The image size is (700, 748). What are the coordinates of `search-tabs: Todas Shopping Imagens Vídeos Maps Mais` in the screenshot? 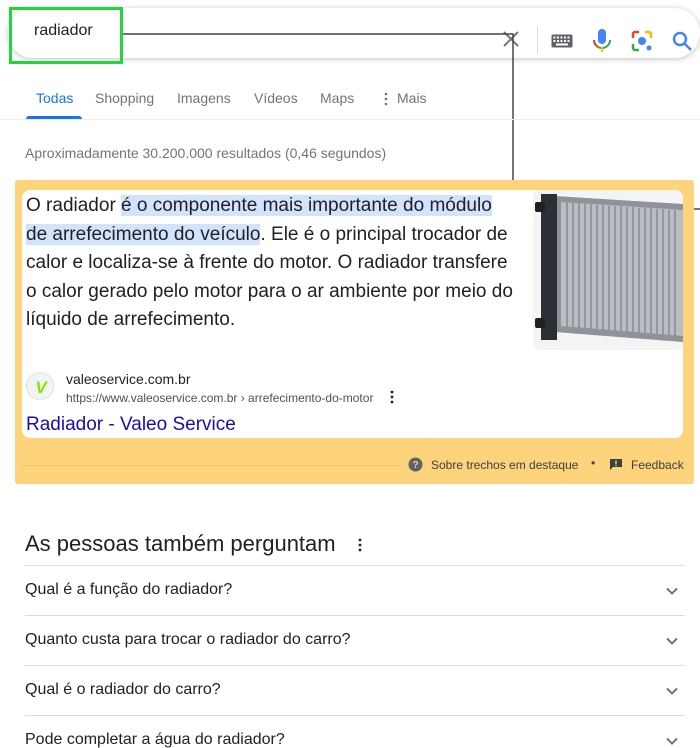 It's located at (350, 99).